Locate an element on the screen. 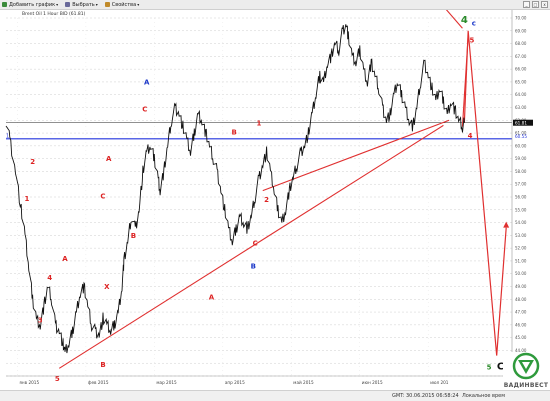  x-tick-label: июн 2015 is located at coordinates (372, 382).